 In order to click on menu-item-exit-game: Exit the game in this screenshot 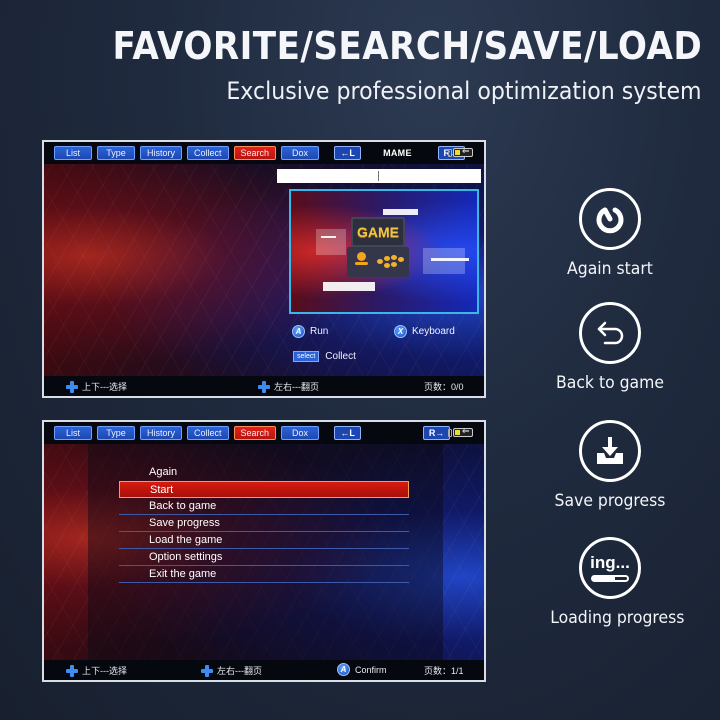, I will do `click(264, 574)`.